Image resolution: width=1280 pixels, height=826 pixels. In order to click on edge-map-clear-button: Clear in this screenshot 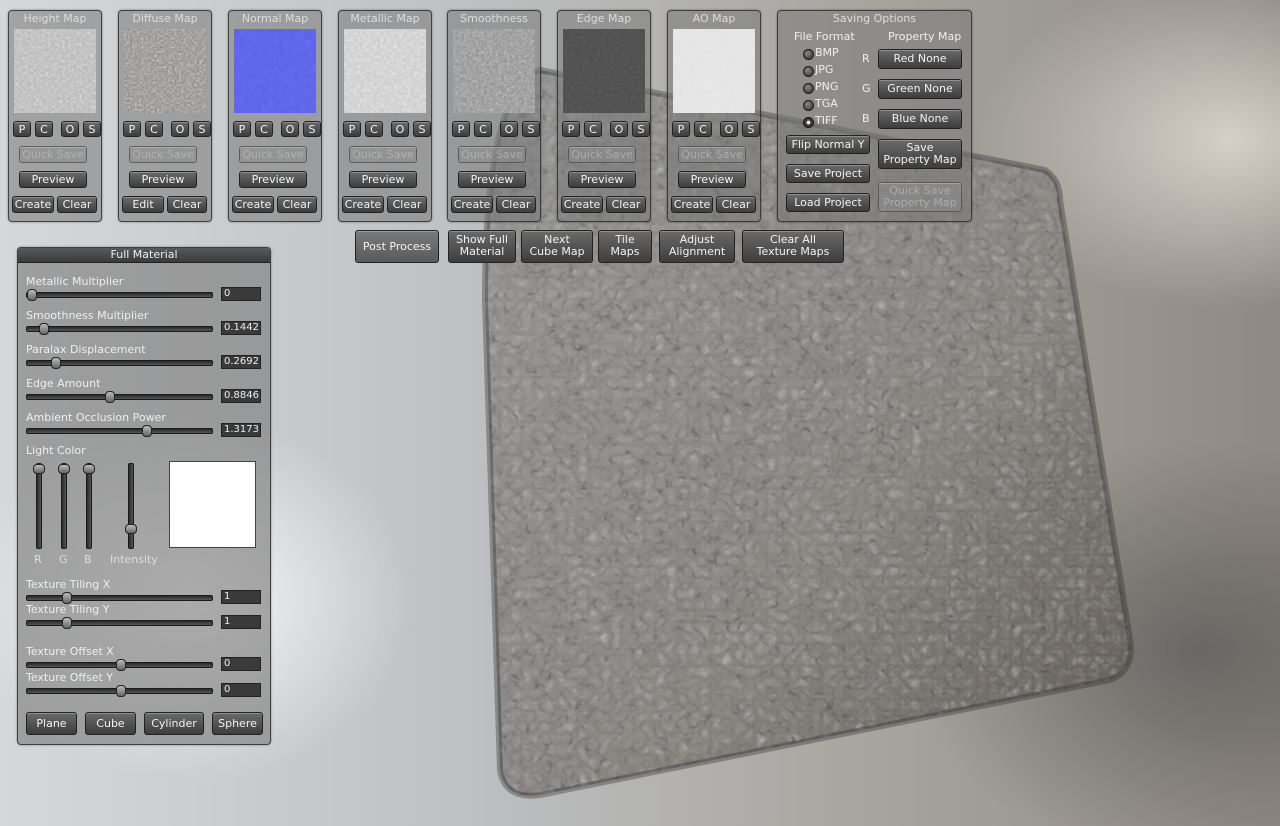, I will do `click(626, 204)`.